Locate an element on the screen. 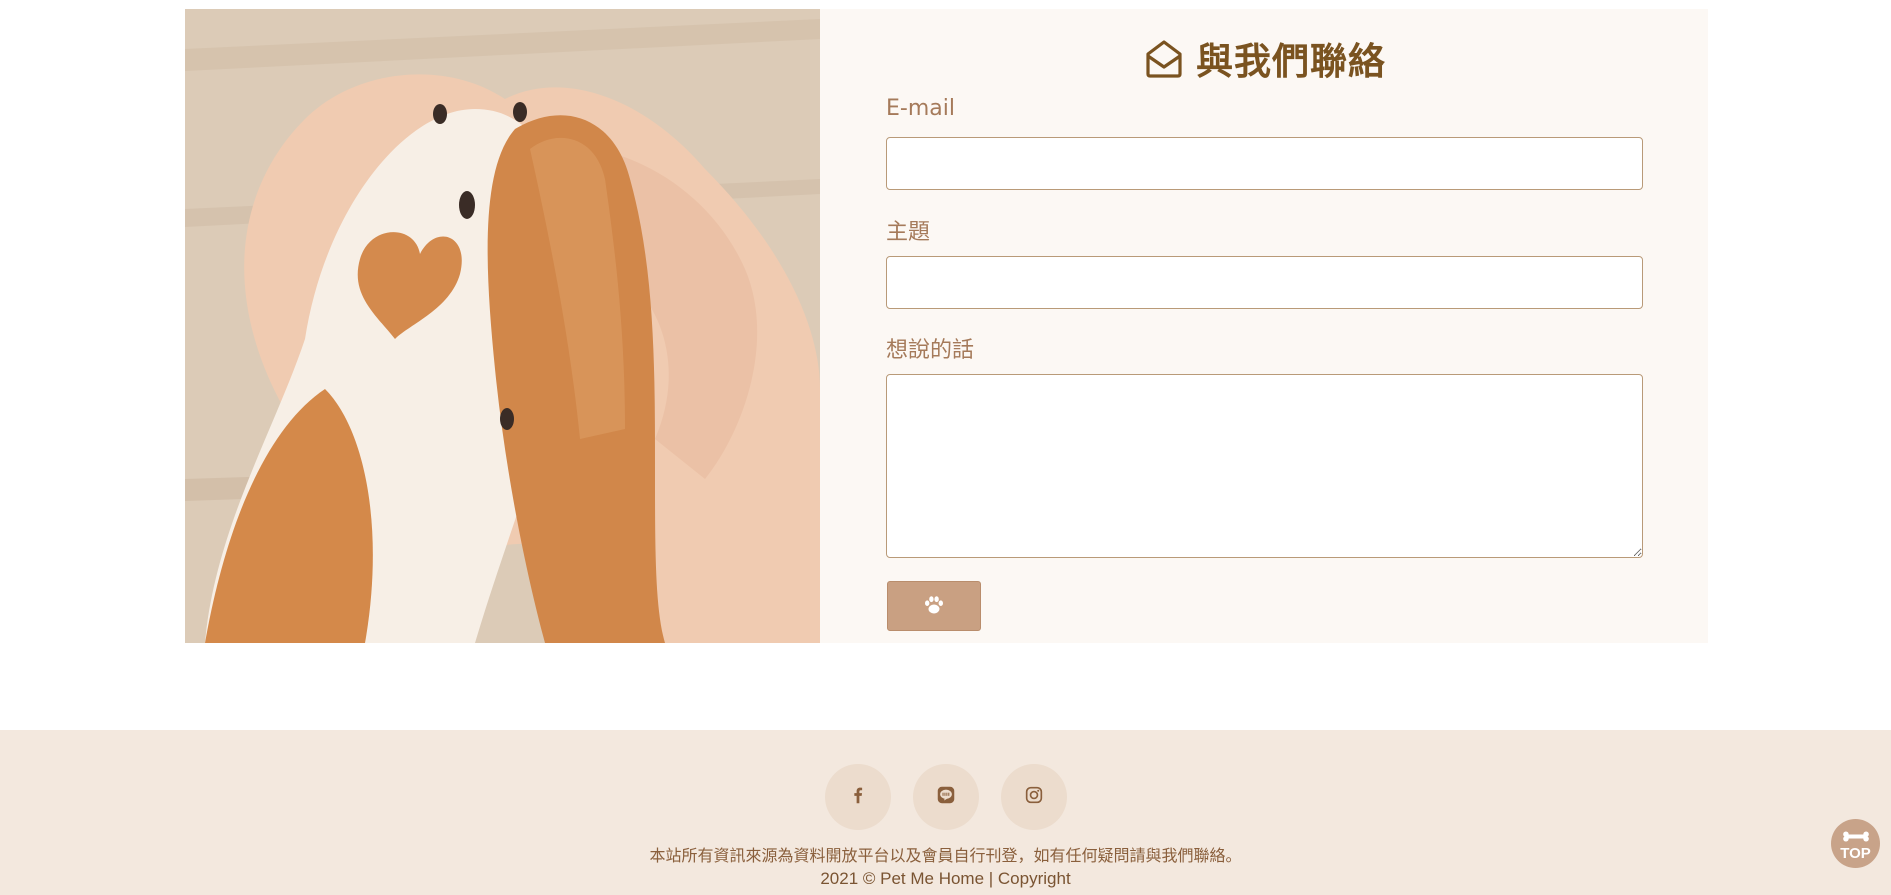 The height and width of the screenshot is (895, 1891). facebook-icon is located at coordinates (858, 797).